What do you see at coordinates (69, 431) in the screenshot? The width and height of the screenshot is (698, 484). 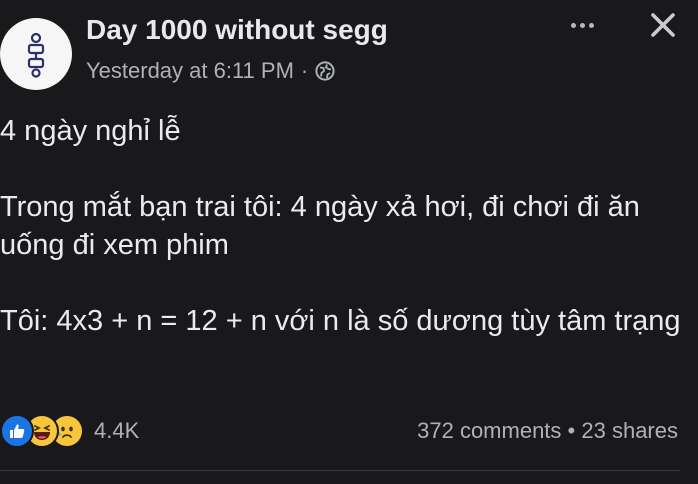 I see `reactions-summary: 4.4K` at bounding box center [69, 431].